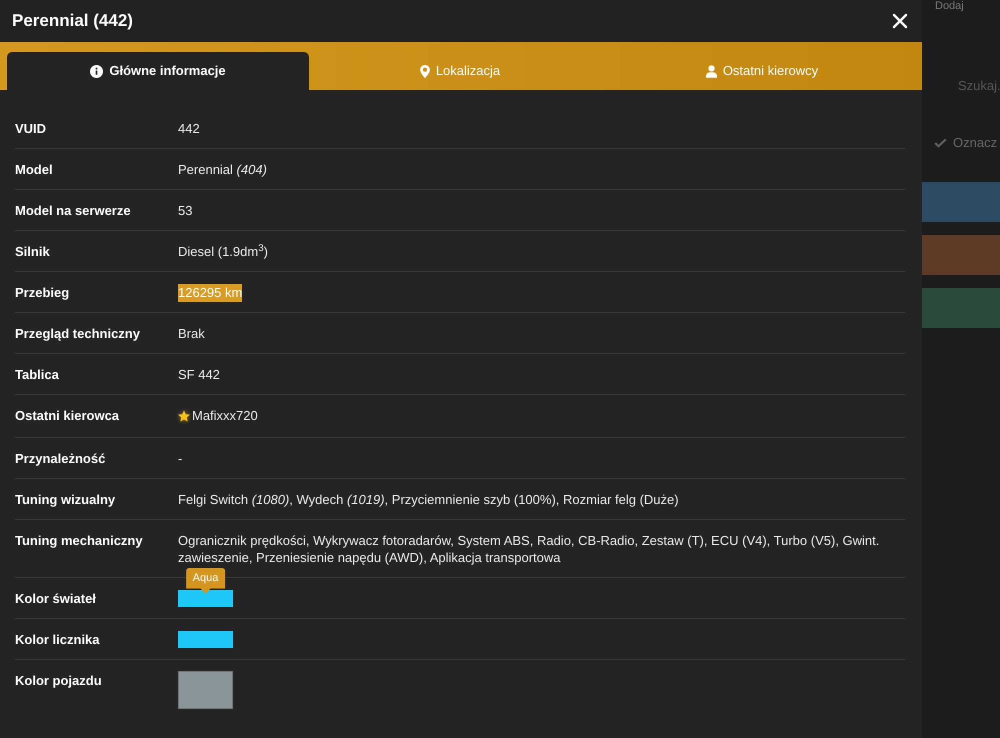  What do you see at coordinates (184, 416) in the screenshot?
I see `star-icon` at bounding box center [184, 416].